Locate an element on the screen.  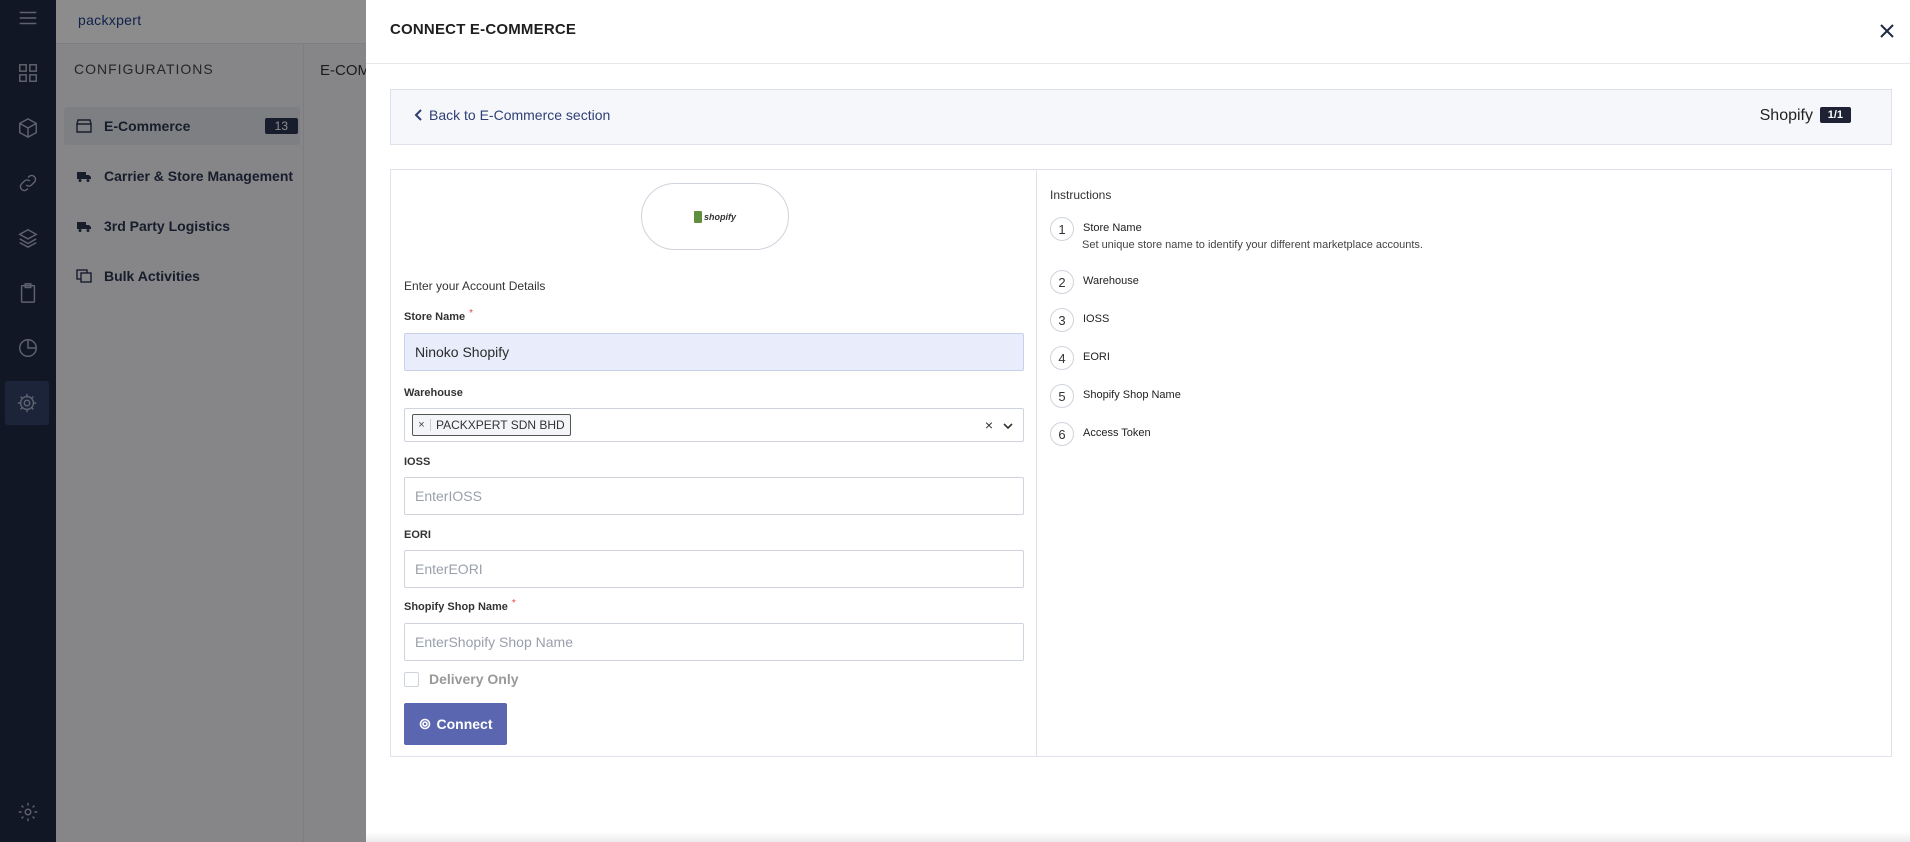
instructions-title: Instructions is located at coordinates (1081, 195).